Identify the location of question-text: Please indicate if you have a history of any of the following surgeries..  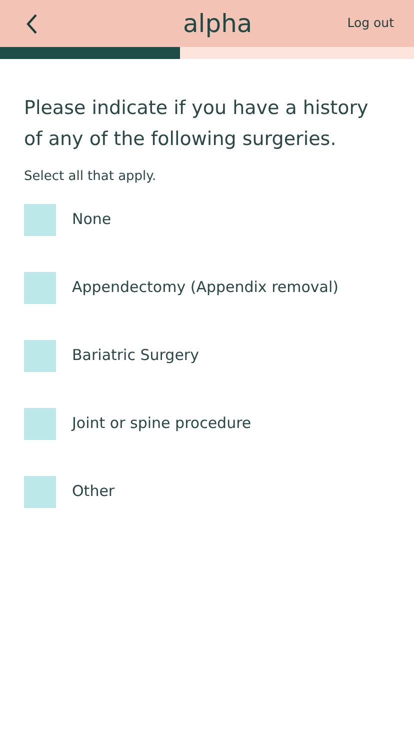
(197, 124).